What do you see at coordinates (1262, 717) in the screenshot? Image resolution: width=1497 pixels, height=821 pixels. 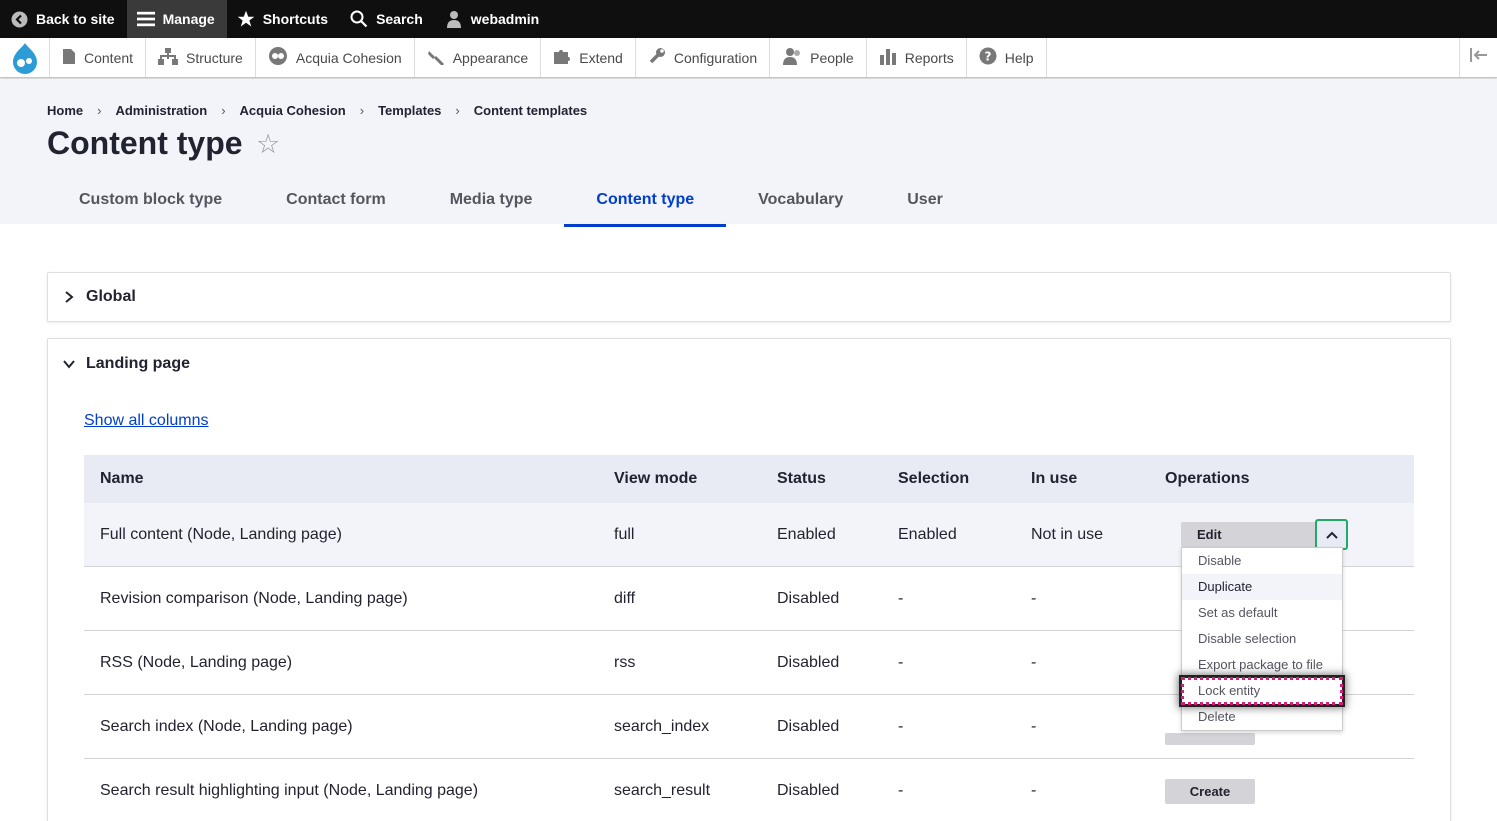 I see `menu-item-delete: Delete` at bounding box center [1262, 717].